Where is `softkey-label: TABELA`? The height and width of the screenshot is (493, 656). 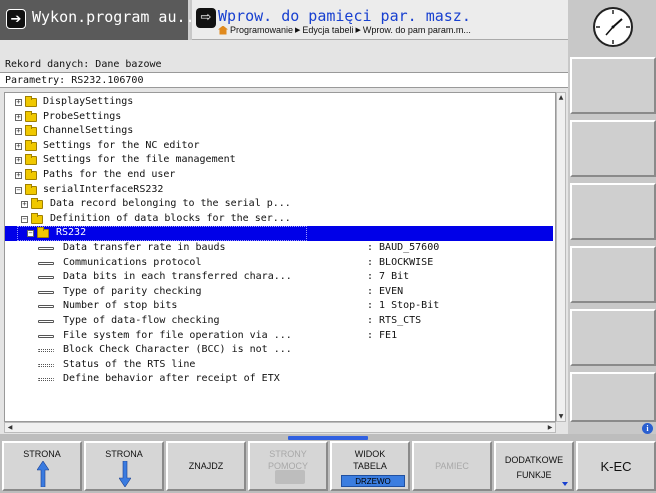 softkey-label: TABELA is located at coordinates (370, 466).